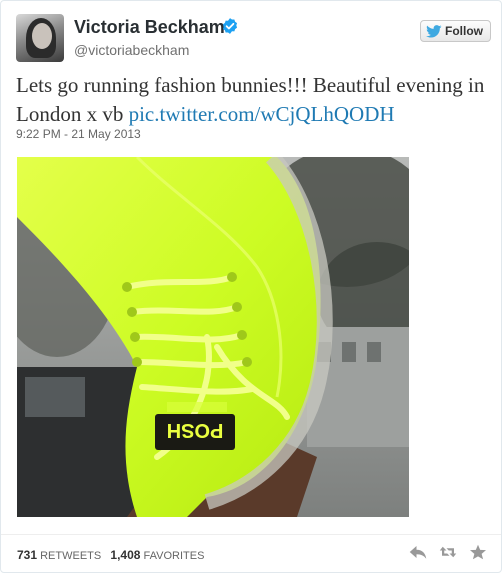  I want to click on reply-icon, so click(418, 552).